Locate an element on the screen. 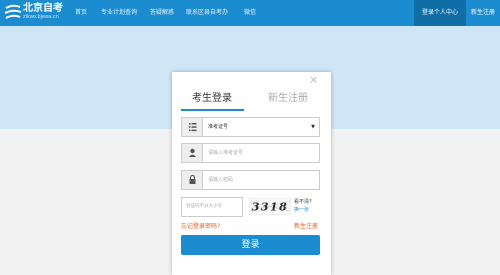  captcha-refresh-link: 换一张 is located at coordinates (301, 210).